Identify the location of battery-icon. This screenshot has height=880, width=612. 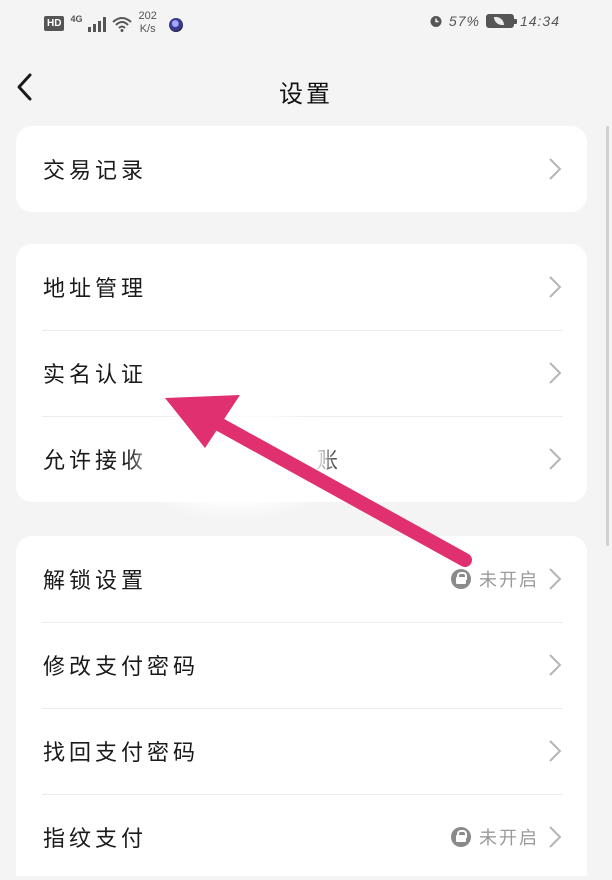
(501, 21).